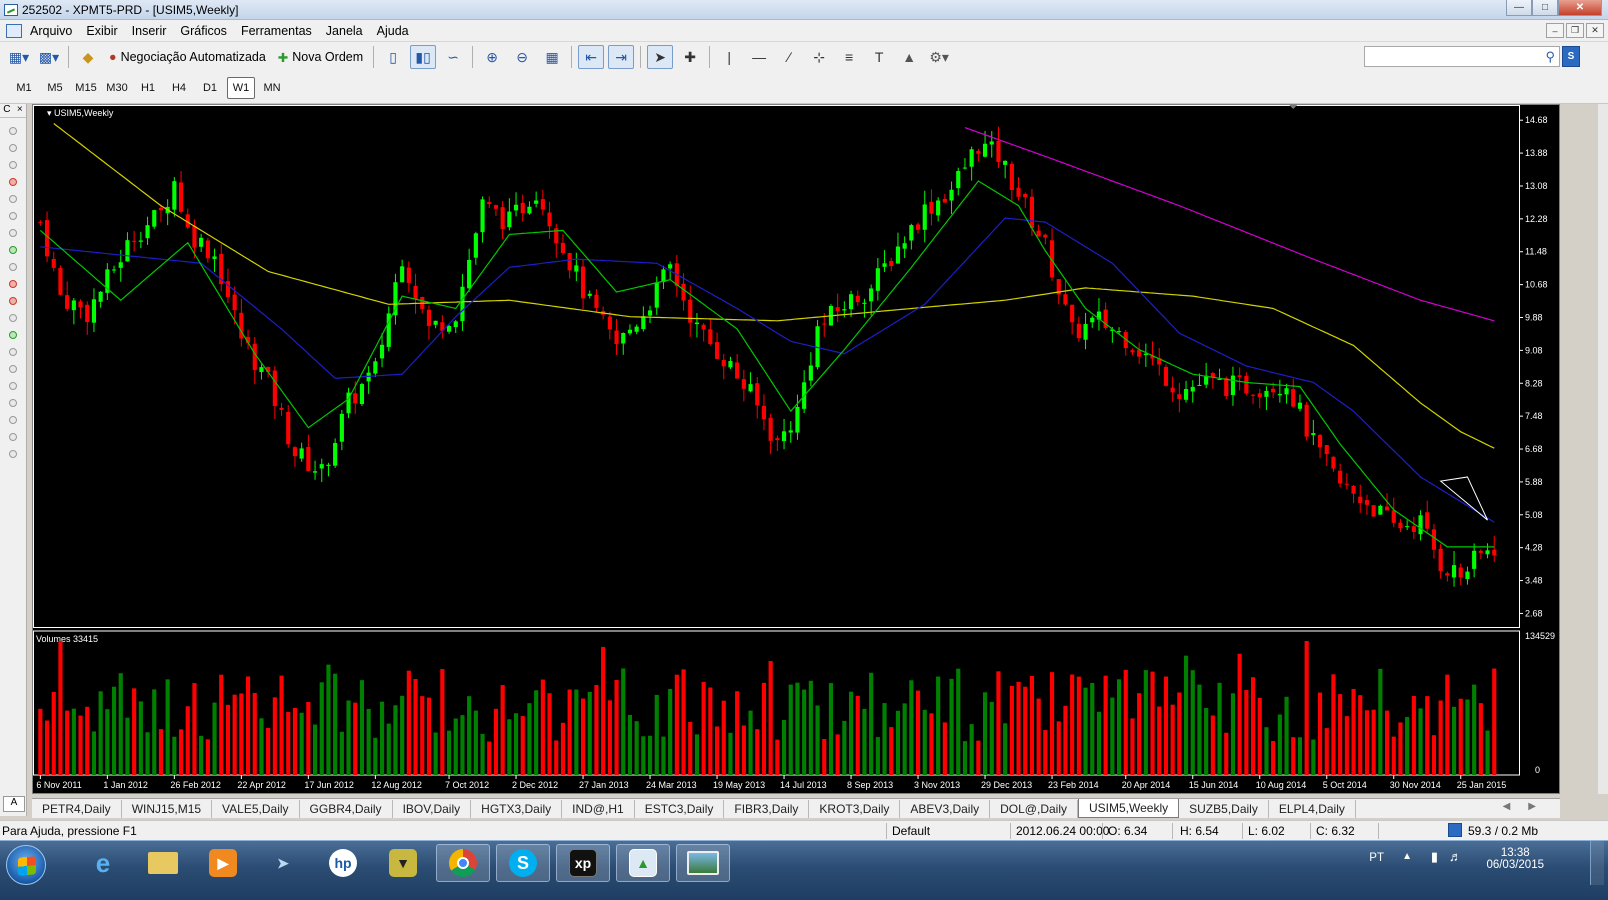 The height and width of the screenshot is (900, 1608). I want to click on market-watch-icon: ◆, so click(88, 57).